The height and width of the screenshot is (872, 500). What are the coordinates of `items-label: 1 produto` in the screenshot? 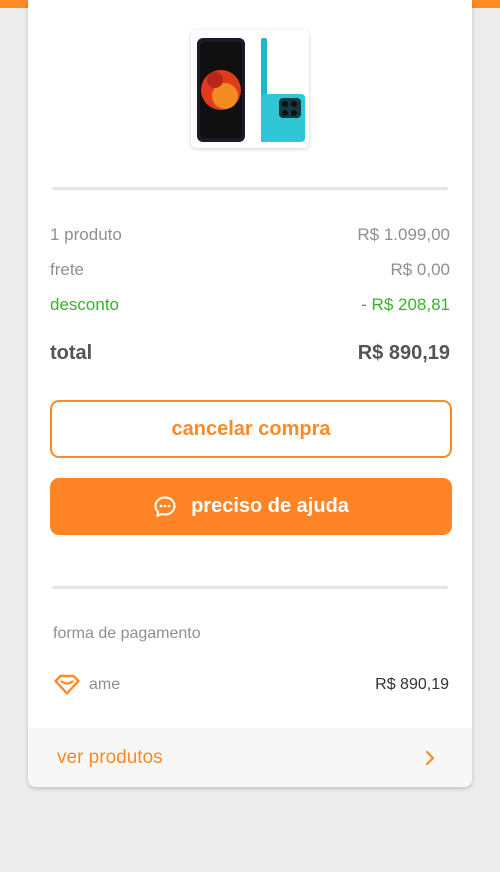 It's located at (86, 234).